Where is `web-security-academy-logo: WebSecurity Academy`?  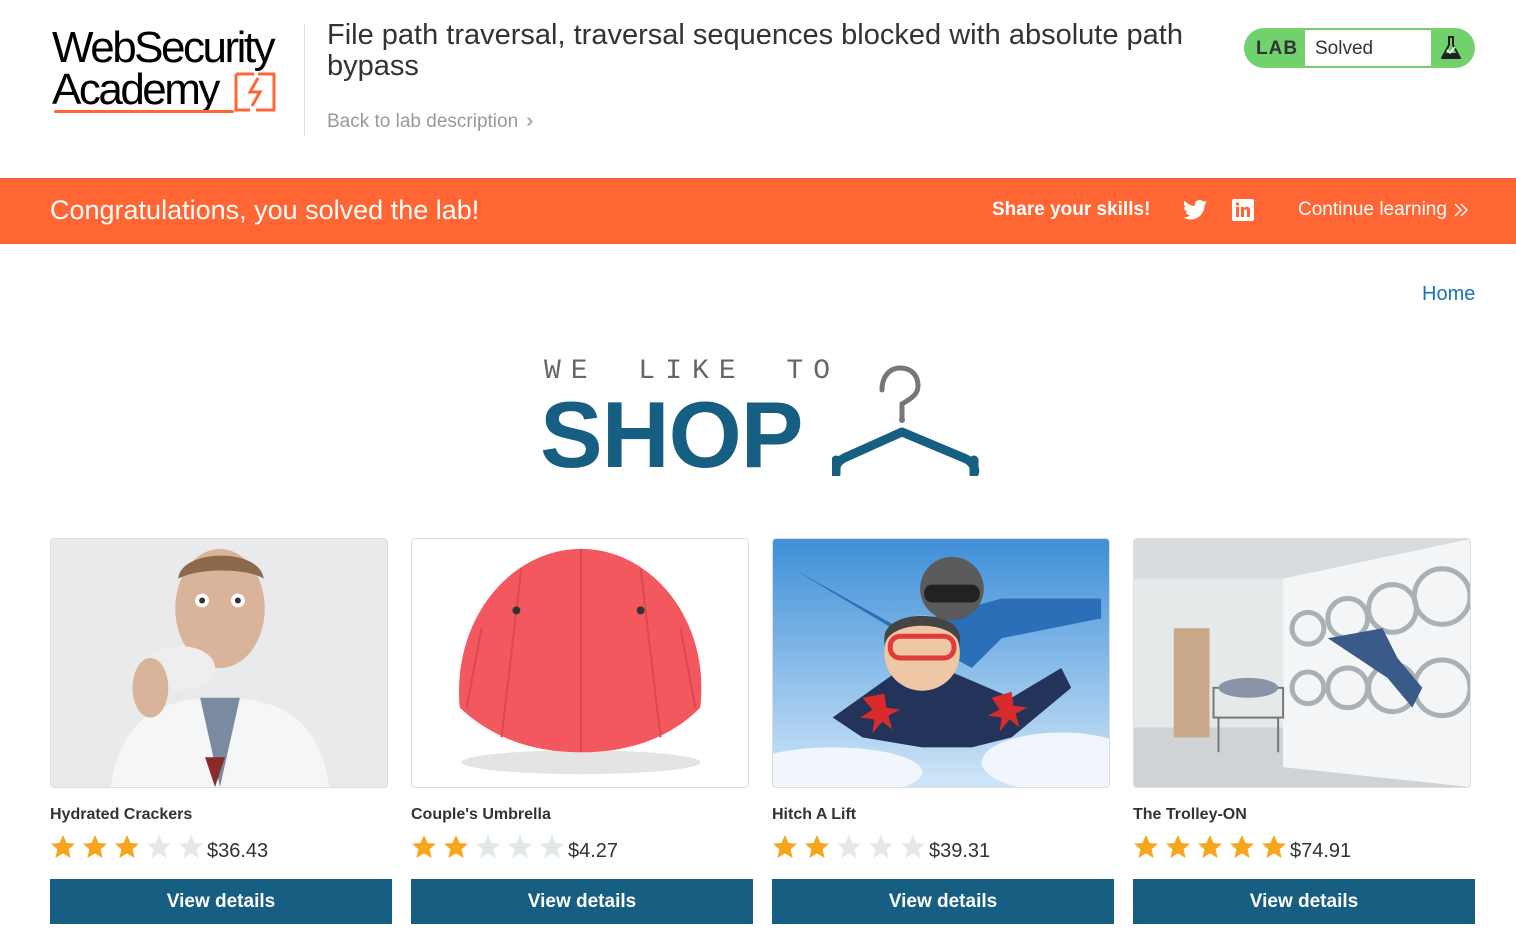 web-security-academy-logo: WebSecurity Academy is located at coordinates (177, 72).